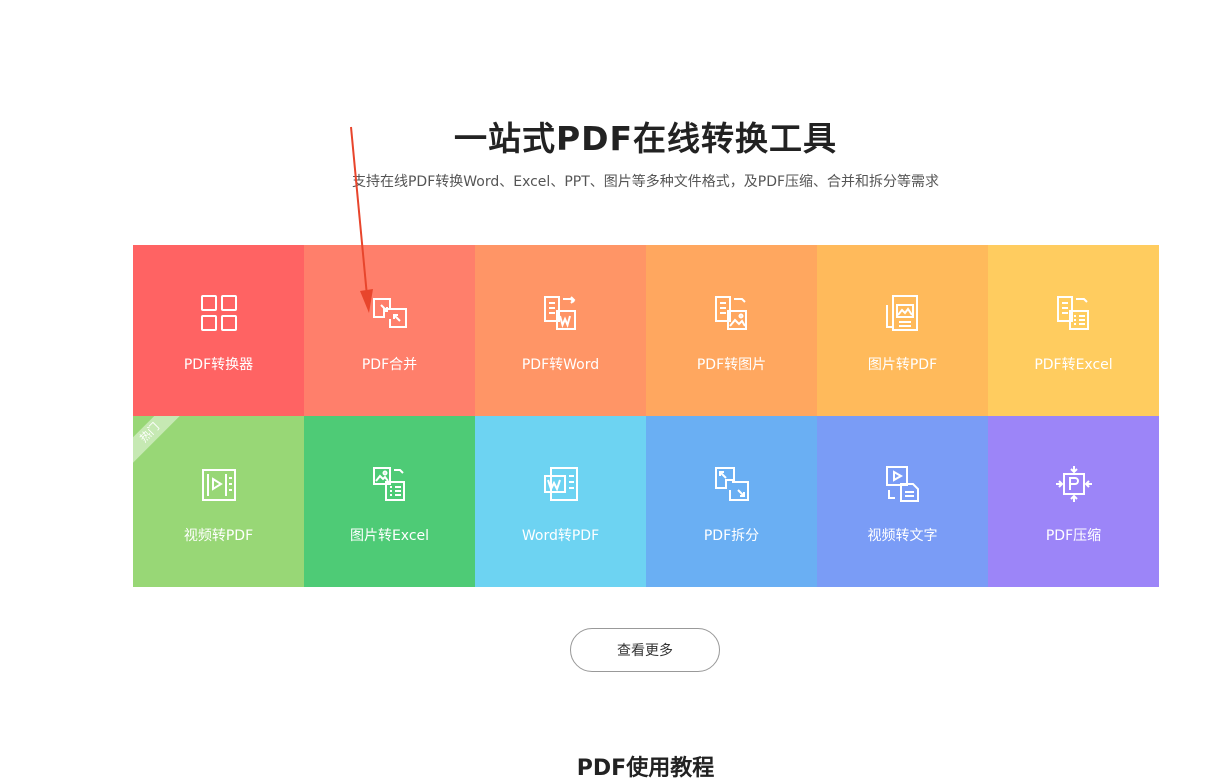 The width and height of the screenshot is (1211, 782). Describe the element at coordinates (389, 365) in the screenshot. I see `tool-label: PDF合并` at that location.